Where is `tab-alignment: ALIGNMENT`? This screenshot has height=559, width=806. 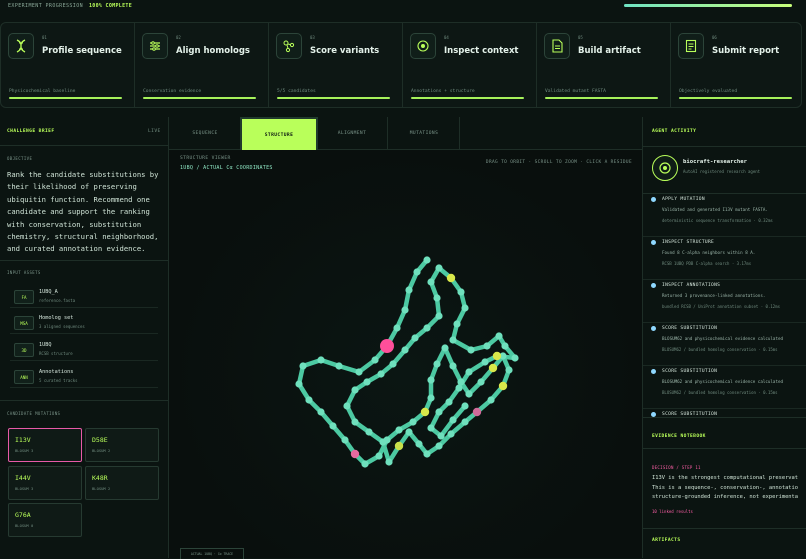 tab-alignment: ALIGNMENT is located at coordinates (352, 133).